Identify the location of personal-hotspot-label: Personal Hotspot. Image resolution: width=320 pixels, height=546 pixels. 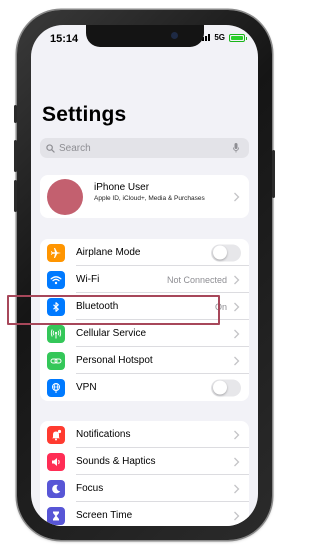
(114, 360).